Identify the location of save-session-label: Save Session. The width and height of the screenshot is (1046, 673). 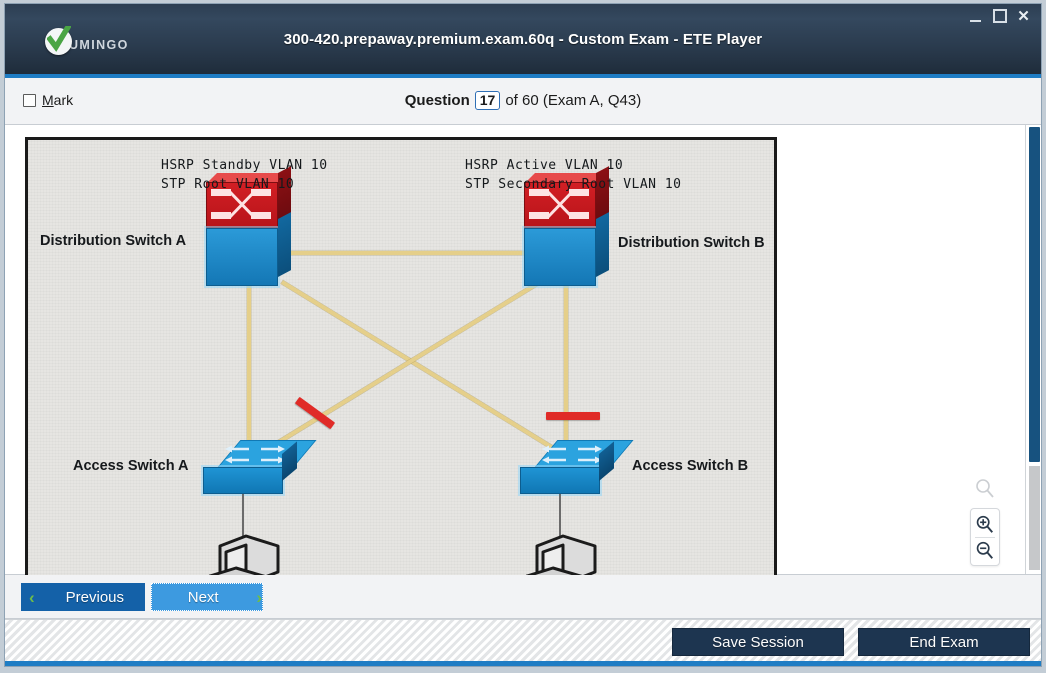
(758, 642).